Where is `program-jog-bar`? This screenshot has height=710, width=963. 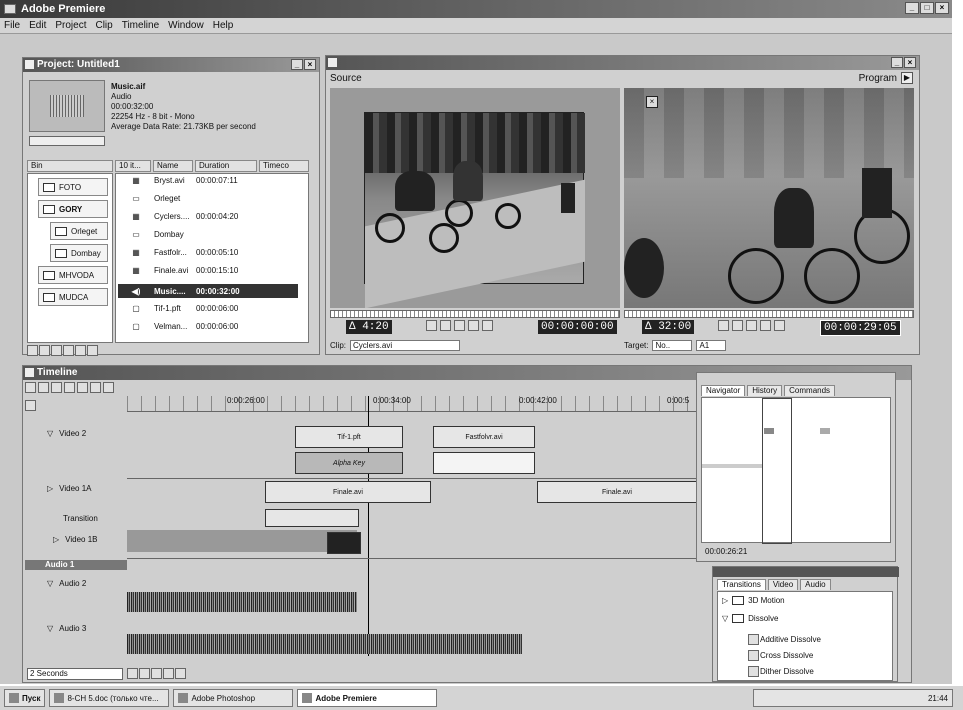 program-jog-bar is located at coordinates (769, 314).